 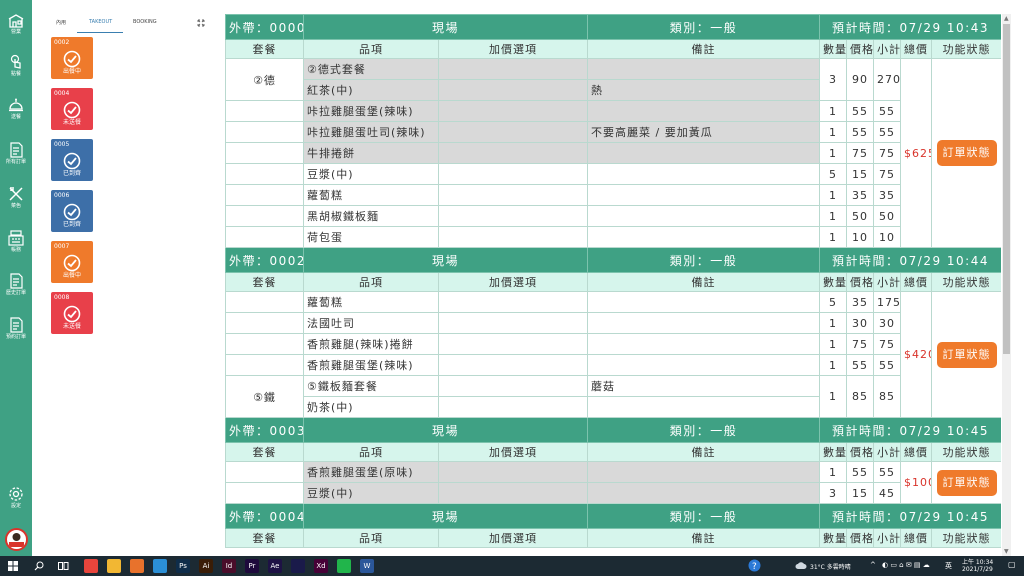 What do you see at coordinates (91, 566) in the screenshot?
I see `chrome-icon` at bounding box center [91, 566].